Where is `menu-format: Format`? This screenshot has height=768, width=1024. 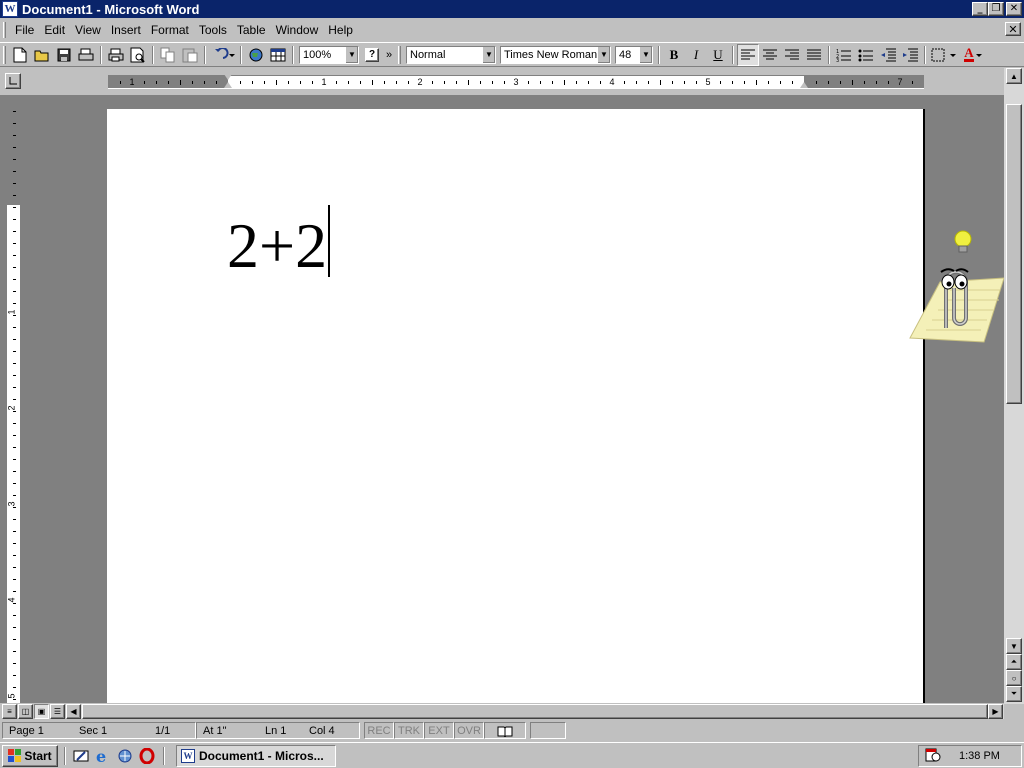
menu-format: Format is located at coordinates (170, 30).